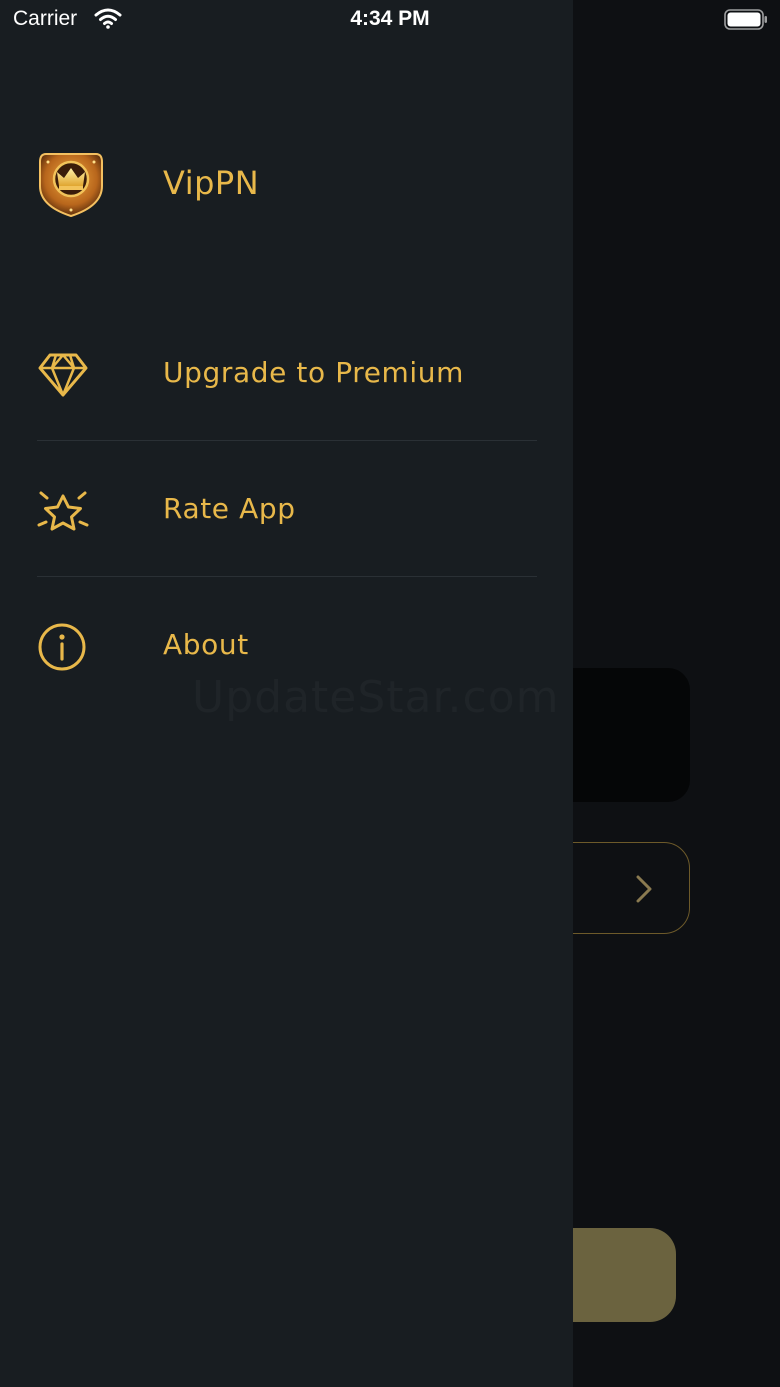 This screenshot has height=1387, width=780. I want to click on menu-item-label: About, so click(206, 644).